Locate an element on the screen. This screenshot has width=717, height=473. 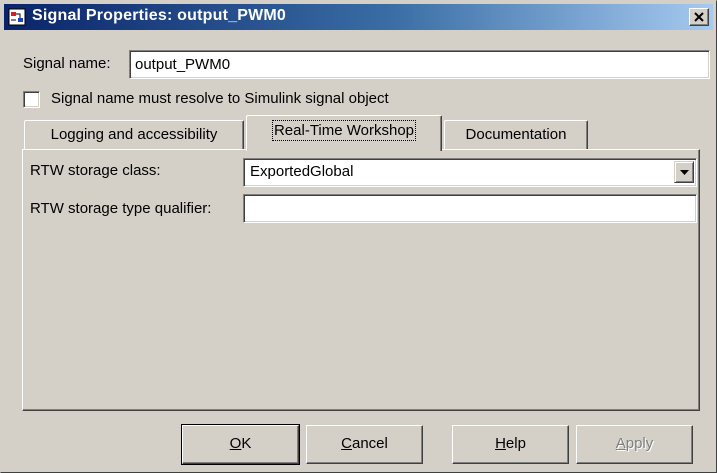
ok-button: OK is located at coordinates (240, 444).